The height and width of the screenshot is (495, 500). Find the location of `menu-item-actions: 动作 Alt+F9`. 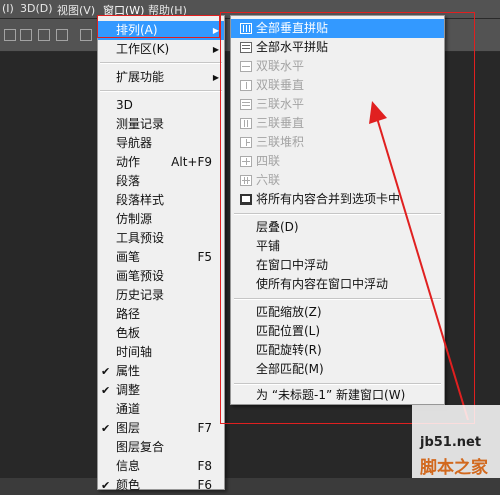

menu-item-actions: 动作 Alt+F9 is located at coordinates (161, 162).